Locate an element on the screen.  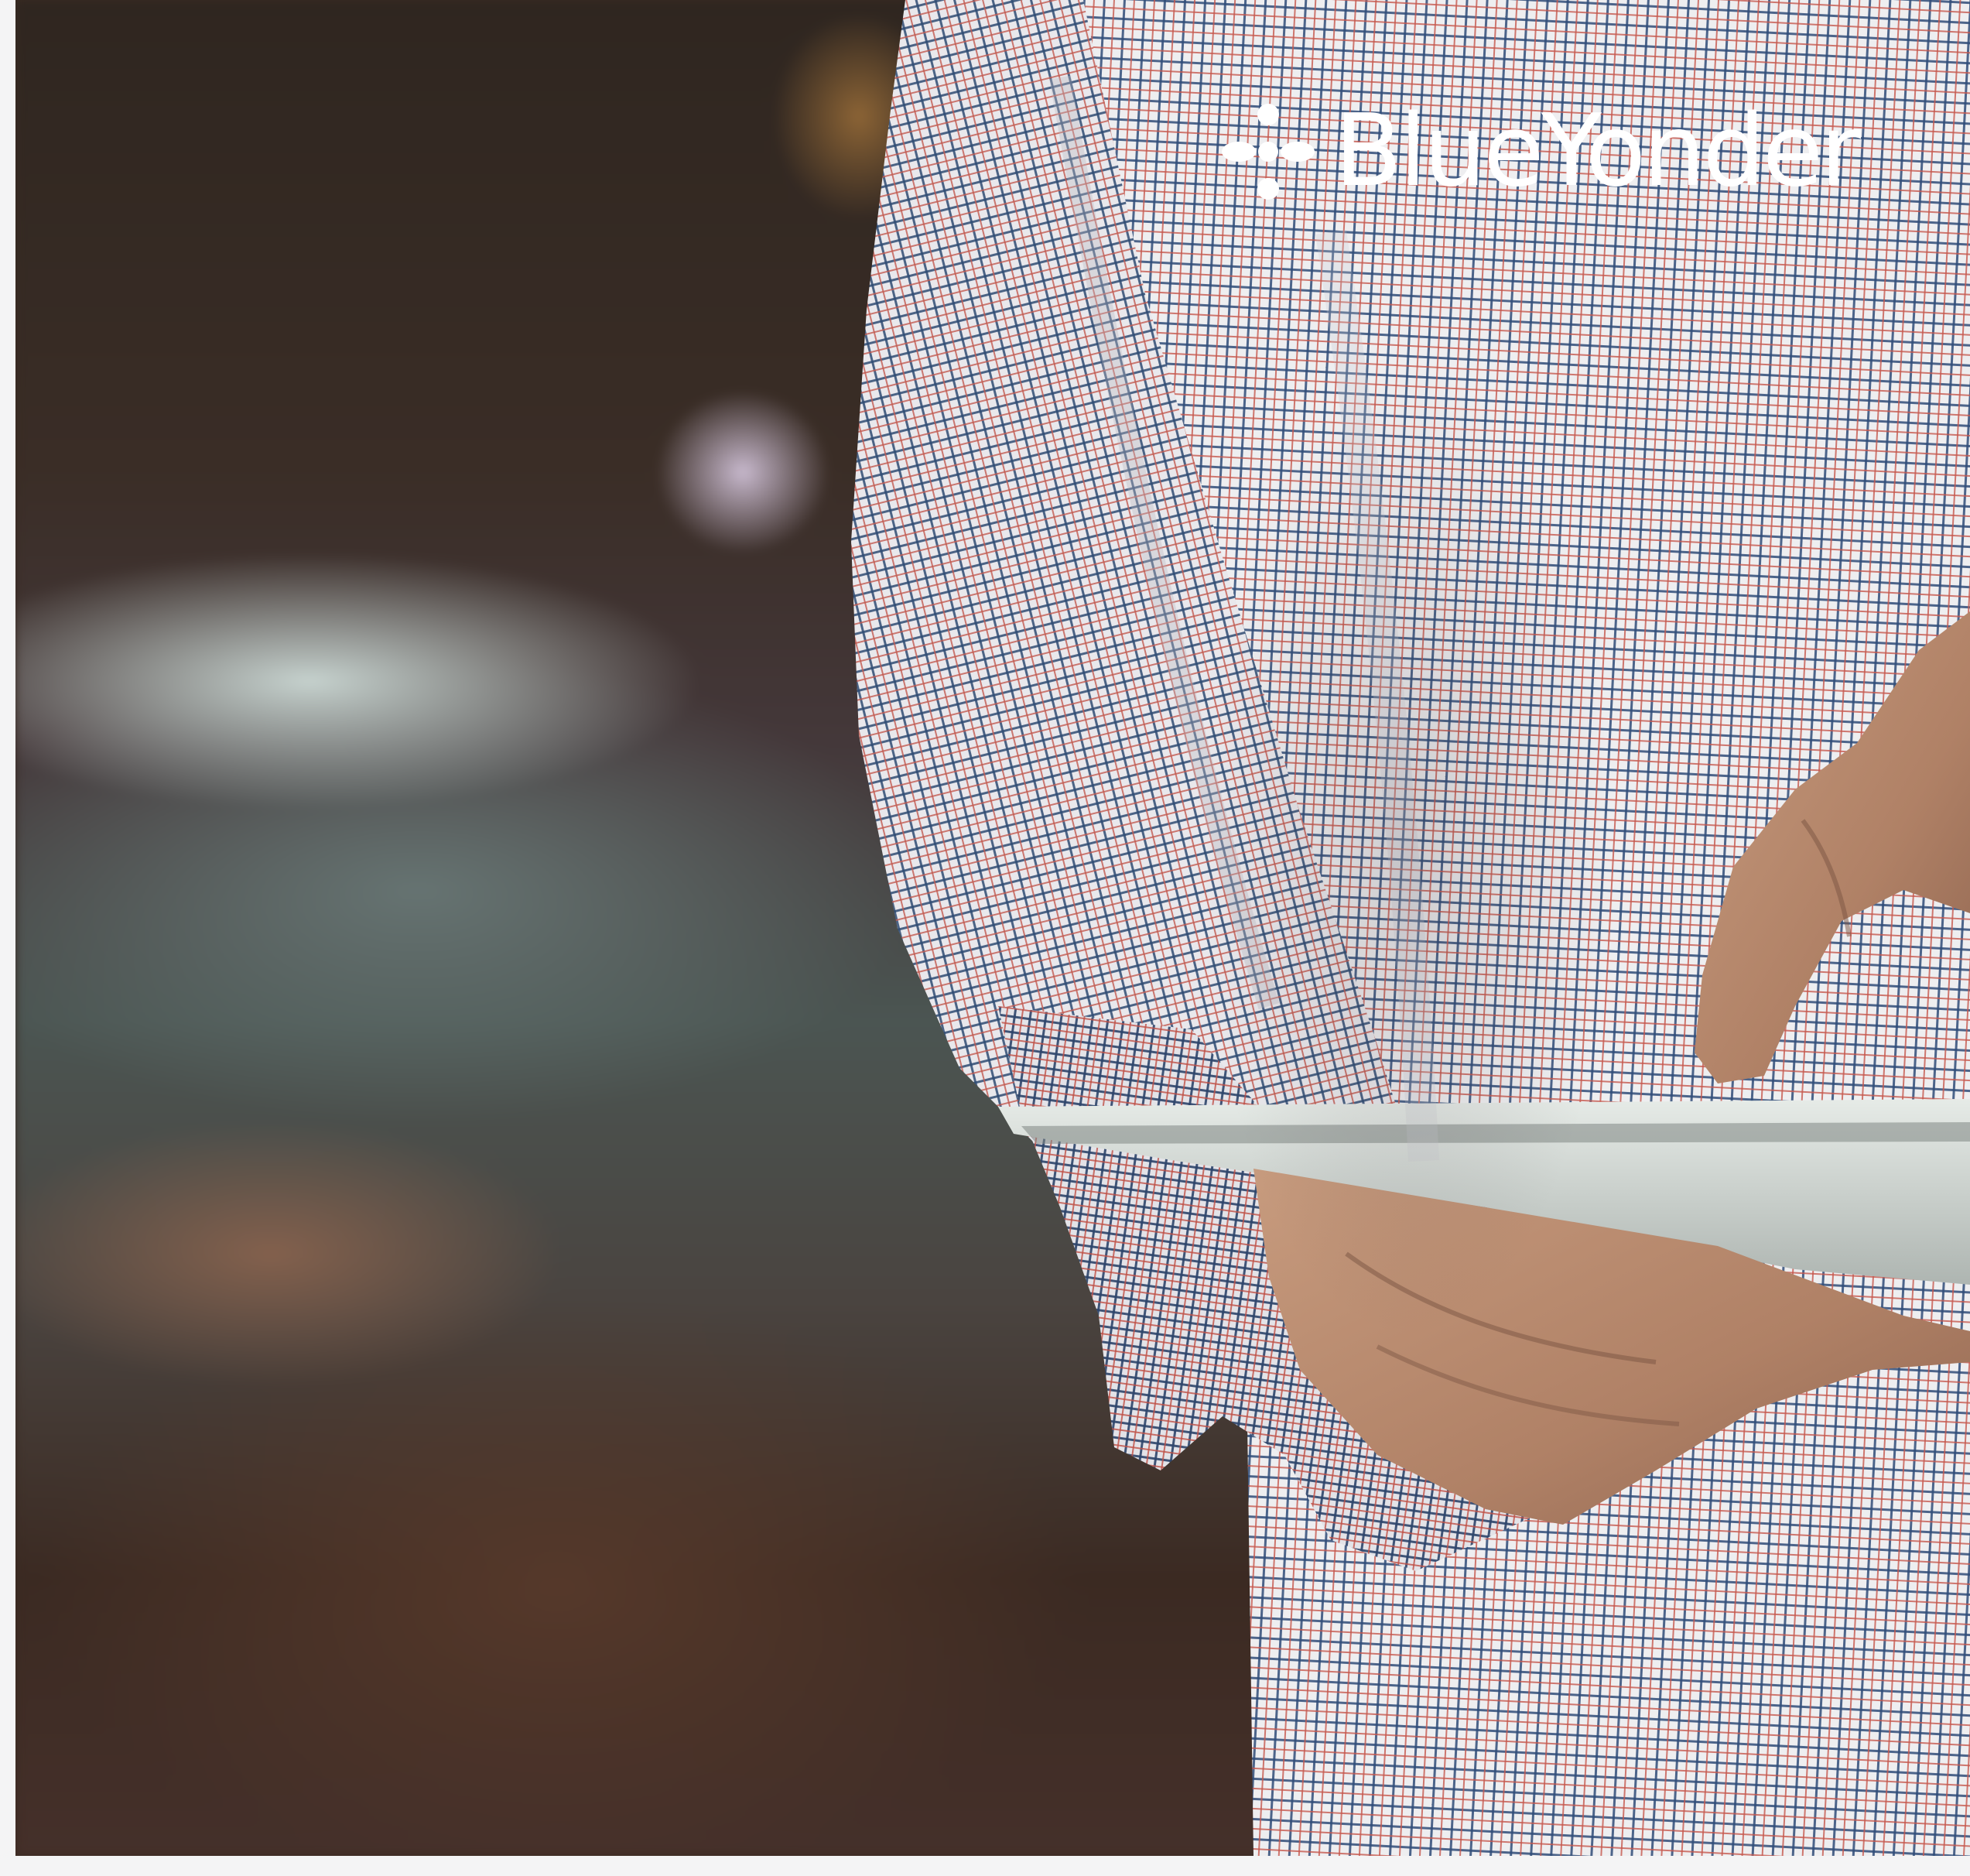
brand-name: BlueYonder is located at coordinates (1597, 151).